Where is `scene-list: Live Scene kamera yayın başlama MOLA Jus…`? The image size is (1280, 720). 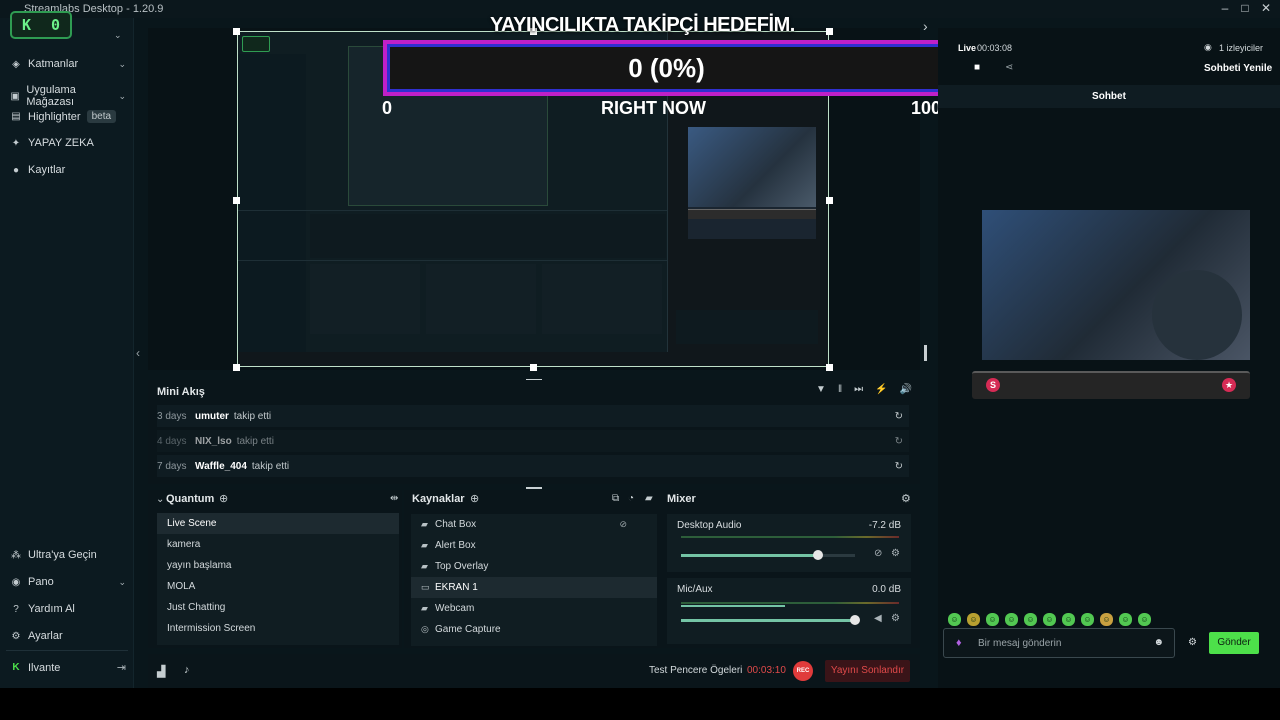
scene-list: Live Scene kamera yayın başlama MOLA Jus… is located at coordinates (278, 579).